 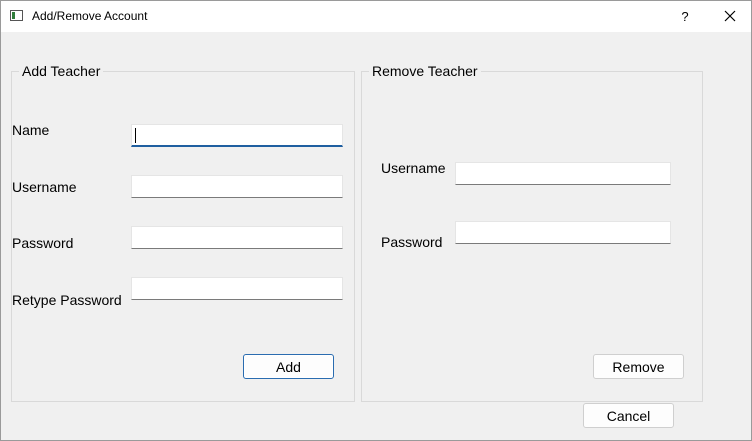 I want to click on remove-button: Remove, so click(x=638, y=366).